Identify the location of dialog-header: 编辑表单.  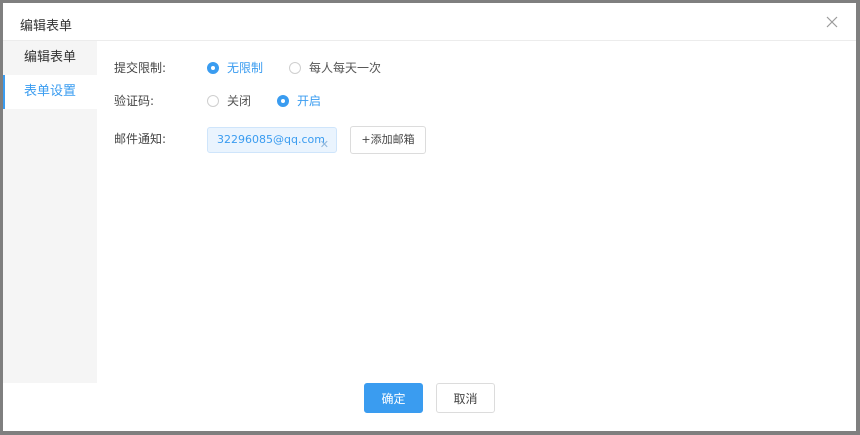
(429, 22).